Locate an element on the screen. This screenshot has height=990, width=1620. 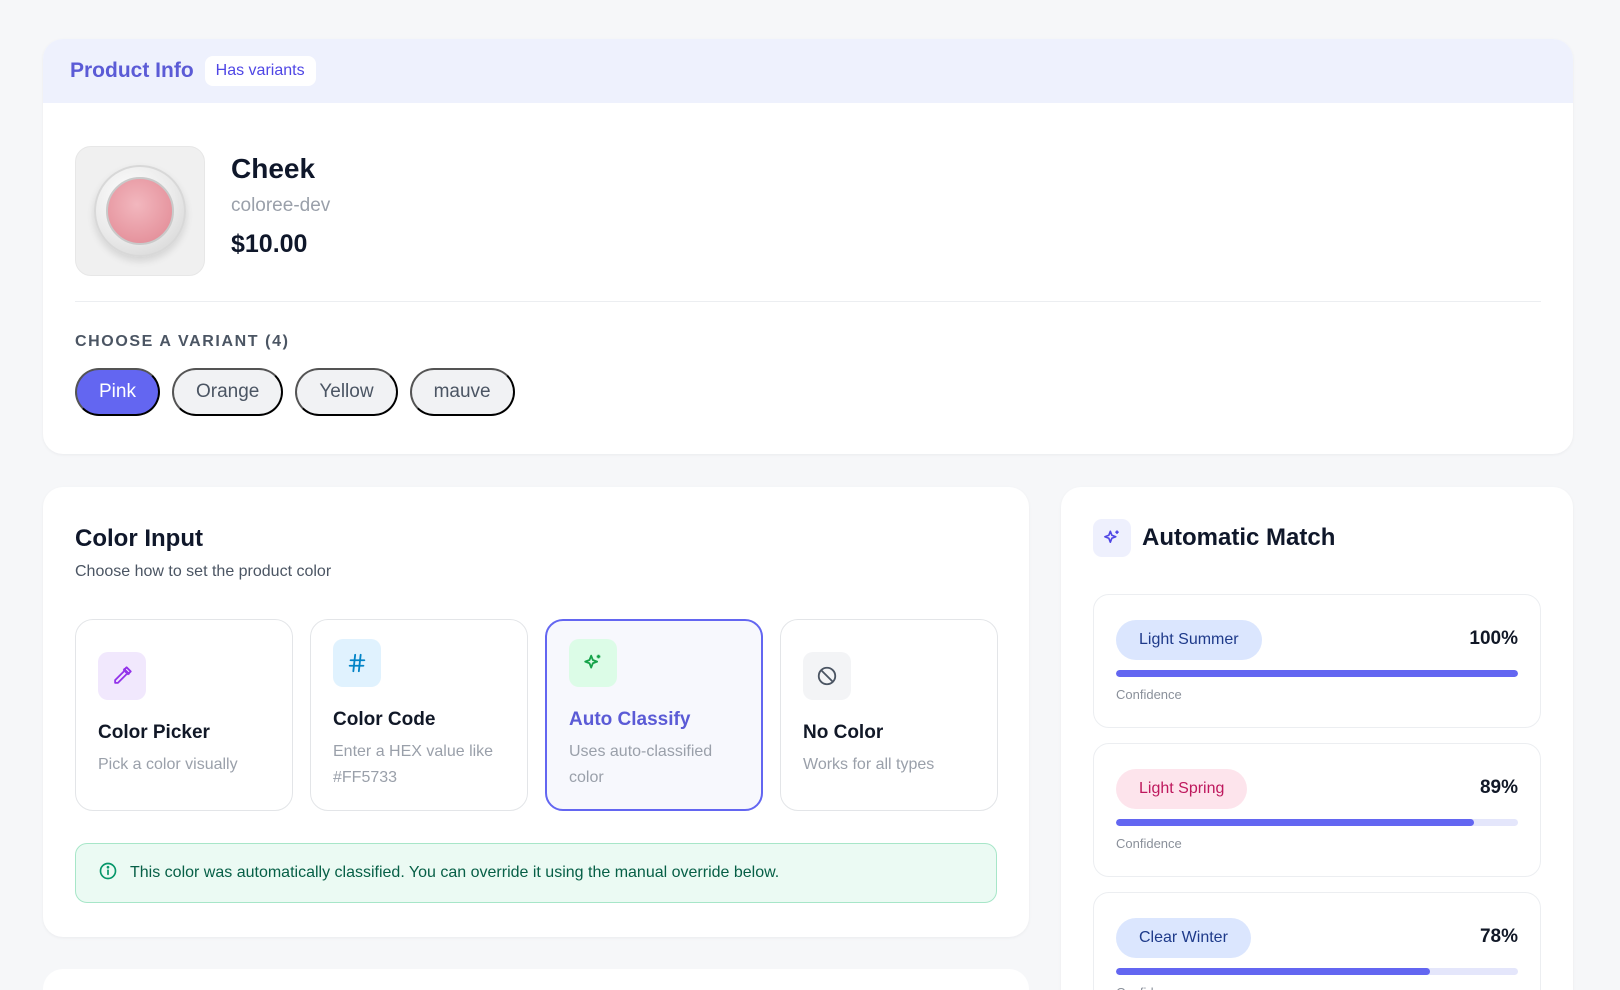
option-title: No Color is located at coordinates (843, 732).